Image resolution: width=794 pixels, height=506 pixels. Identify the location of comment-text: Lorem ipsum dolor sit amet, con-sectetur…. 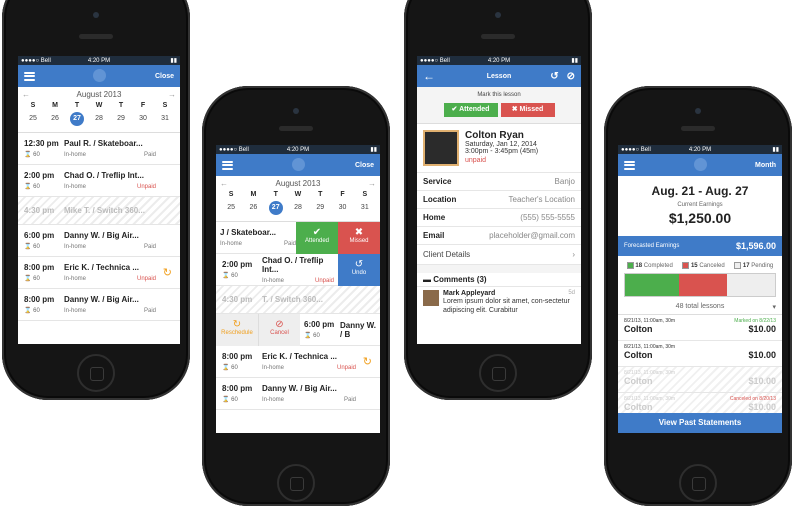
(506, 306).